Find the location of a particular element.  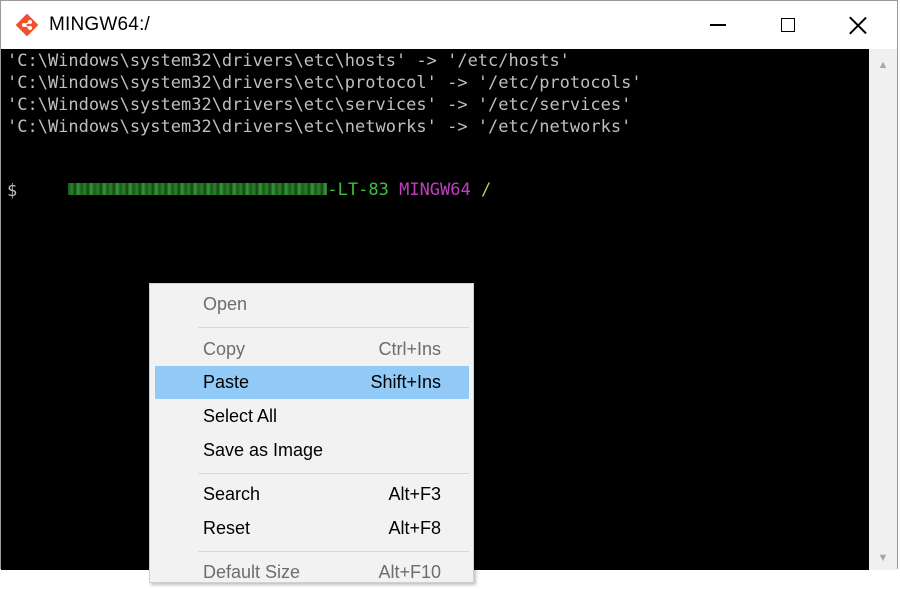

close-button is located at coordinates (858, 25).